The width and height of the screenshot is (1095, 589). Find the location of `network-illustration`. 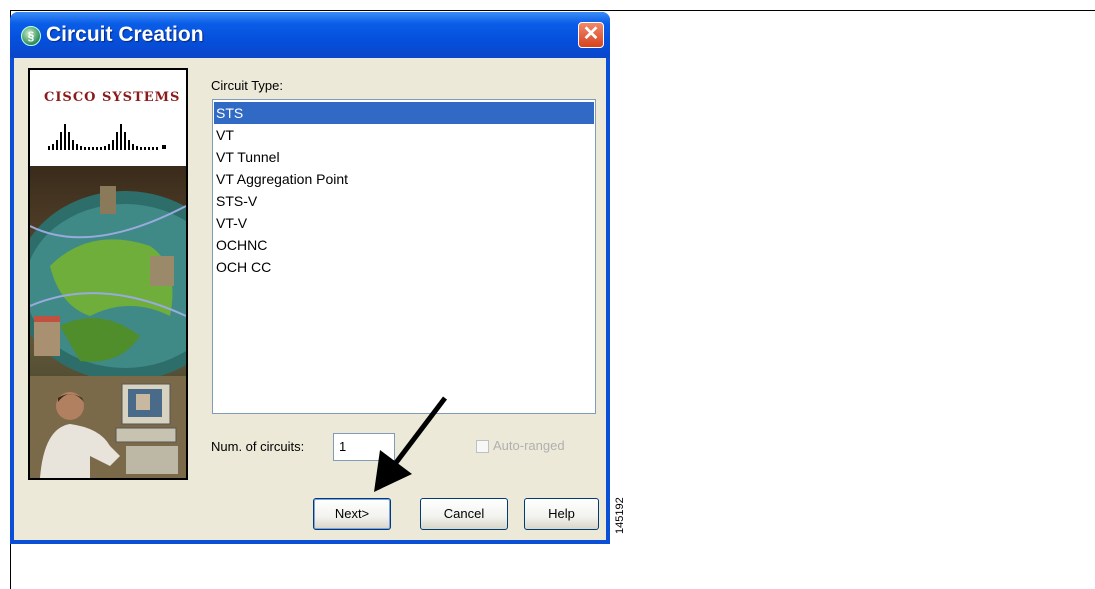

network-illustration is located at coordinates (108, 322).